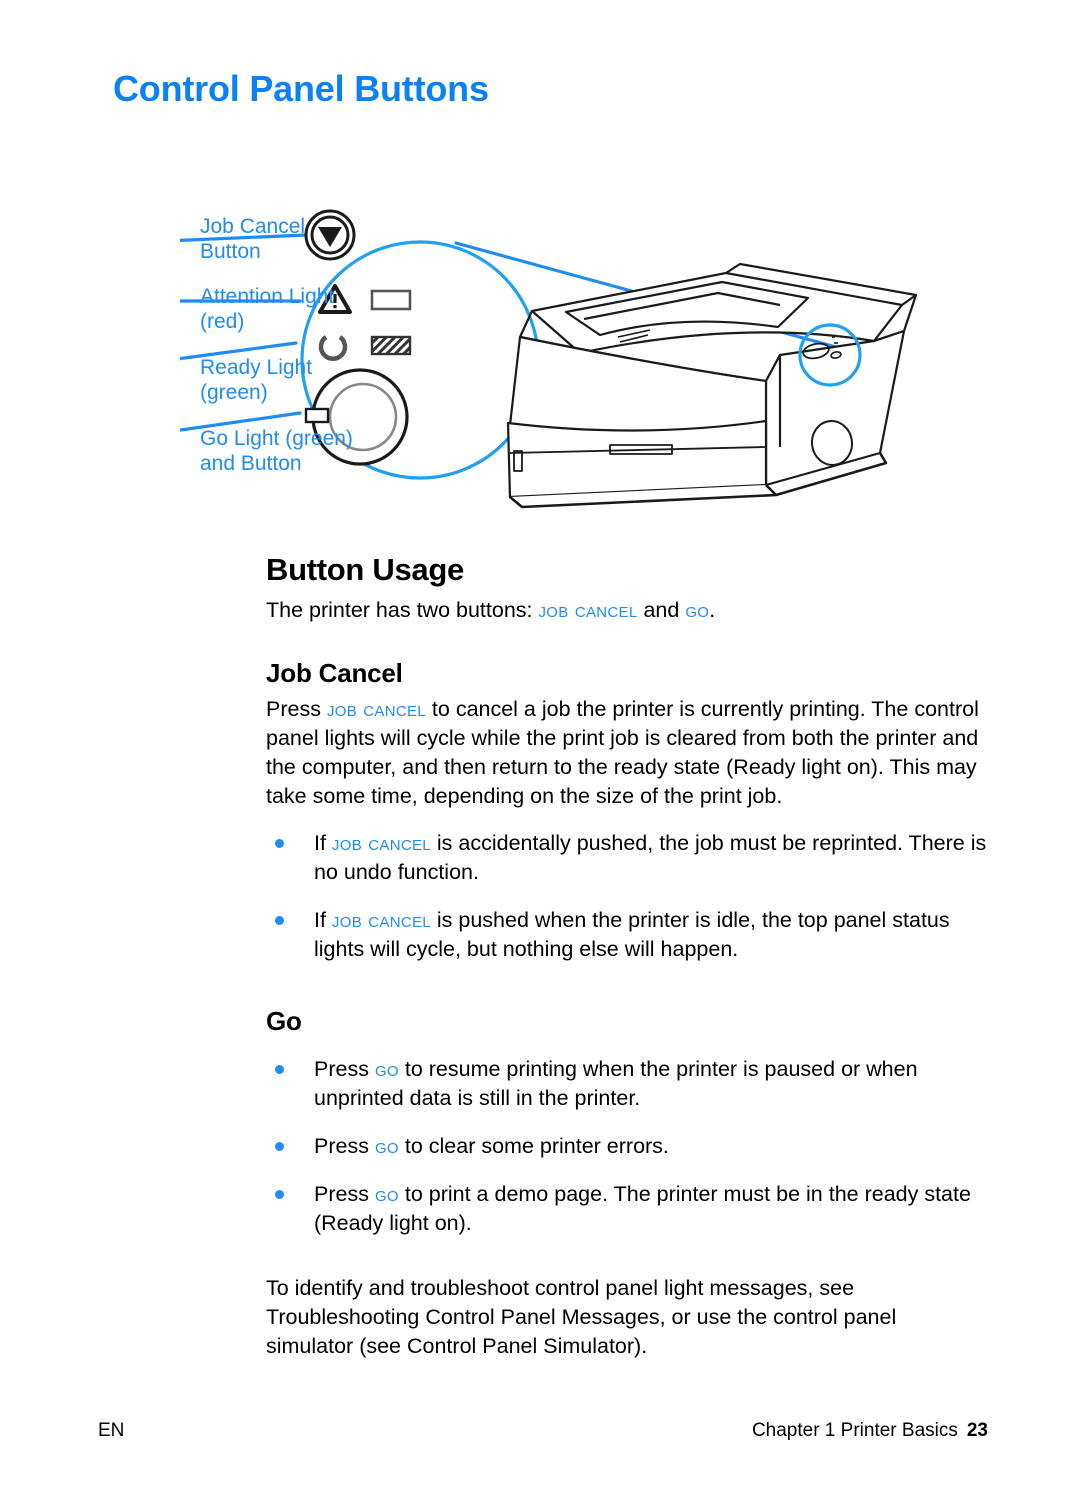  Describe the element at coordinates (256, 380) in the screenshot. I see `callout-label-ready-light: Ready Light (green)` at that location.